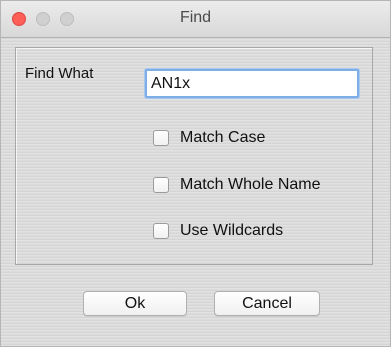 The image size is (391, 347). Describe the element at coordinates (161, 231) in the screenshot. I see `use-wildcards-checkbox` at that location.